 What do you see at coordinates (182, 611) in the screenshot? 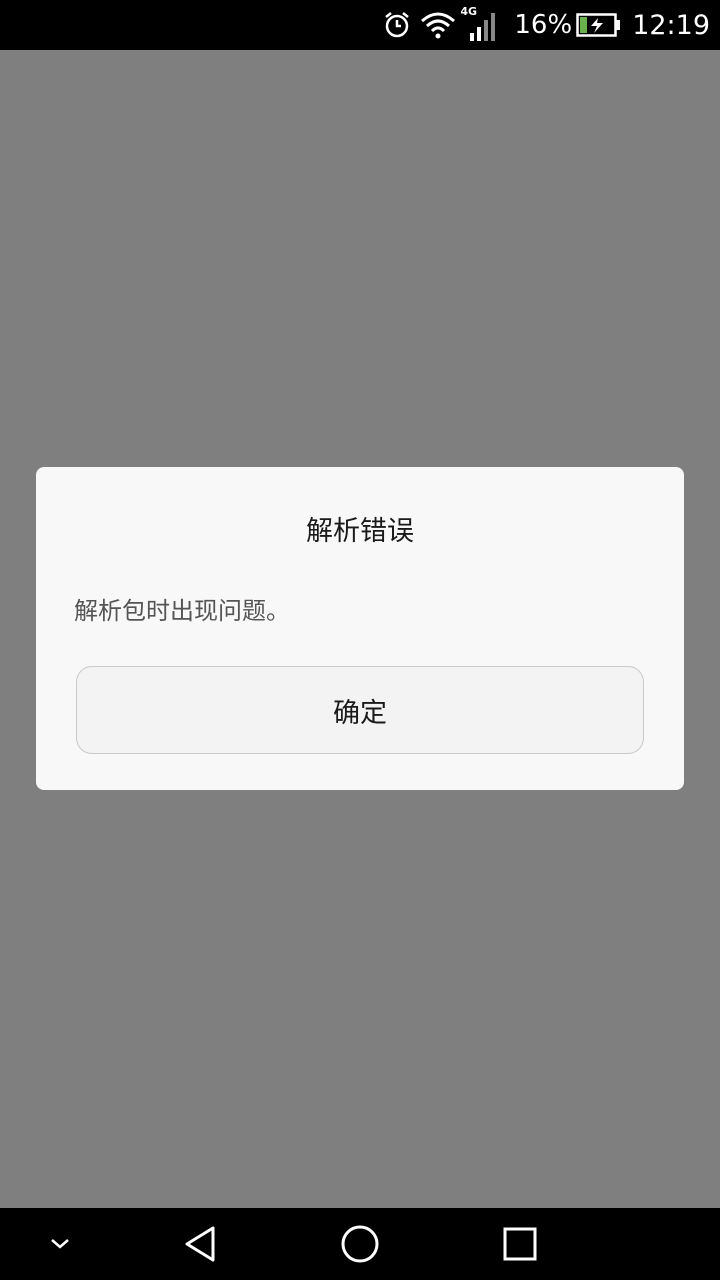
I see `dialog-message: 解析包时出现问题。` at bounding box center [182, 611].